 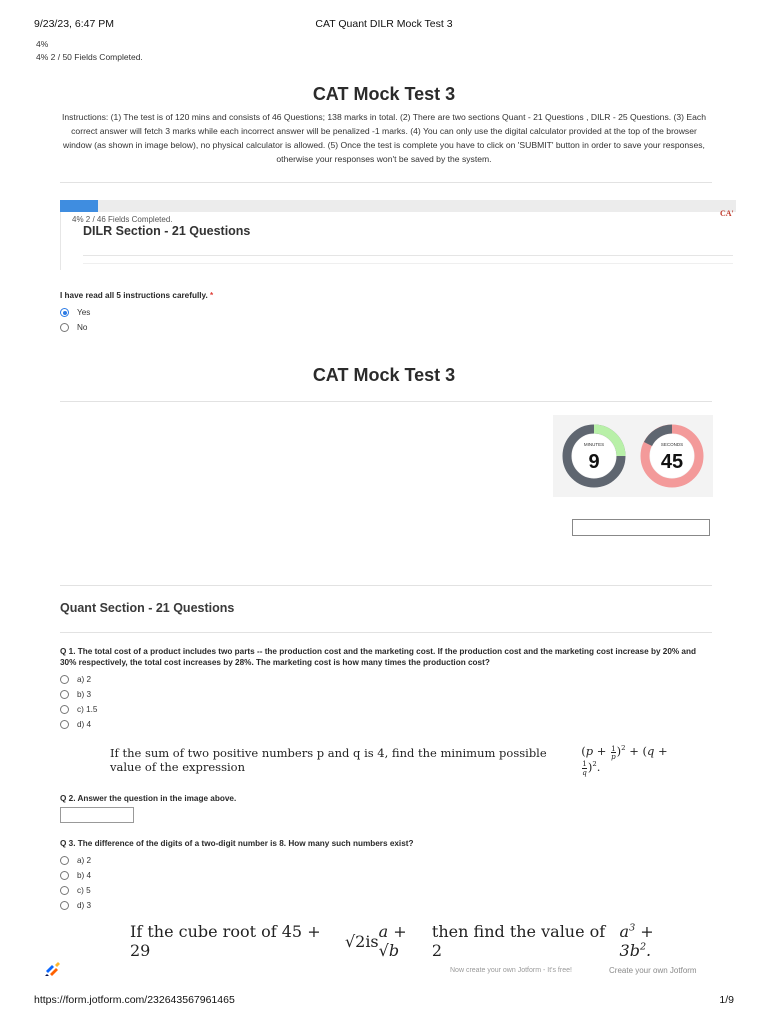 What do you see at coordinates (386, 890) in the screenshot?
I see `radio-option: c) 5` at bounding box center [386, 890].